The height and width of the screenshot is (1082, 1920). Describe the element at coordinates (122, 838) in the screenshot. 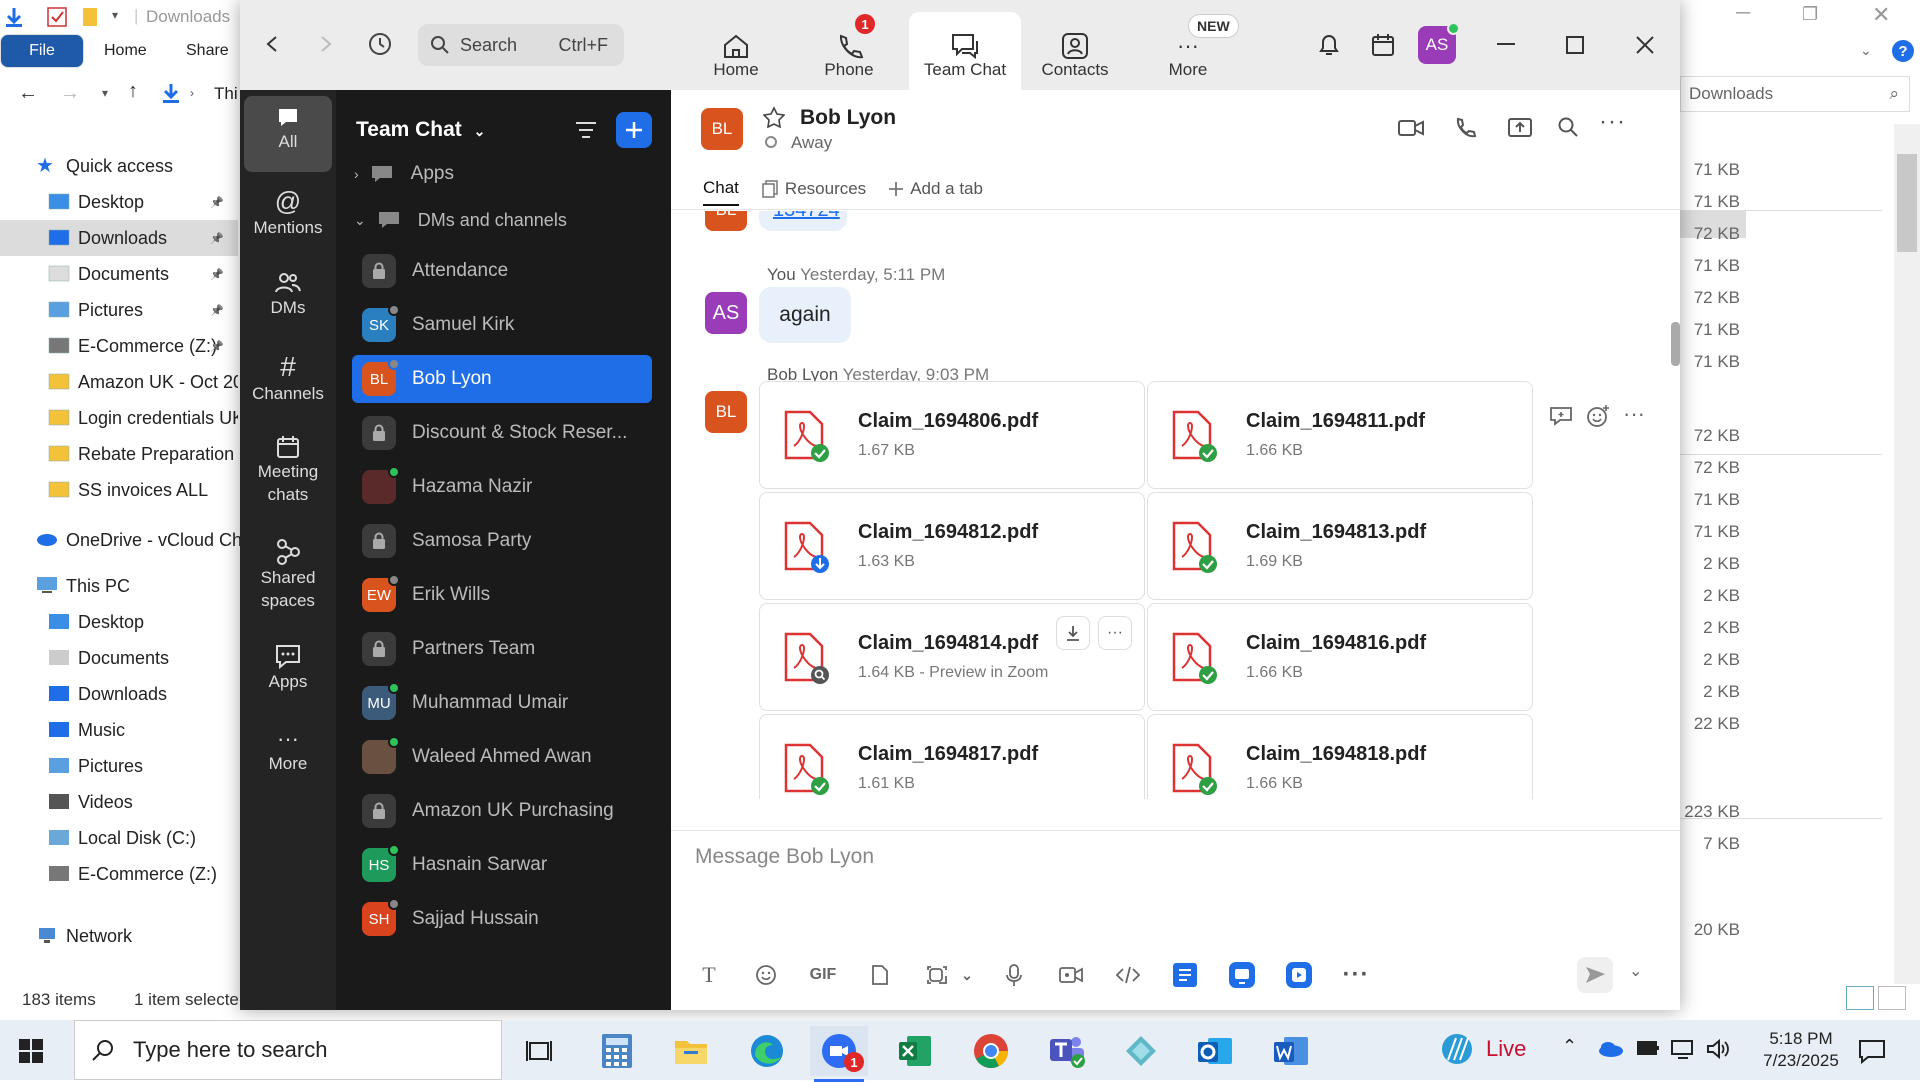

I see `nav-item: Local Disk (C:)` at that location.